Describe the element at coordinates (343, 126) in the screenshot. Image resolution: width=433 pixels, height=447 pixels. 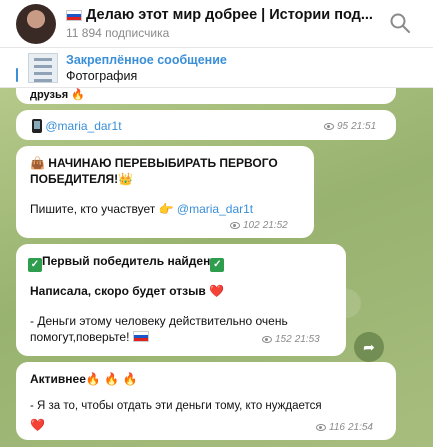
I see `view-count: 95` at that location.